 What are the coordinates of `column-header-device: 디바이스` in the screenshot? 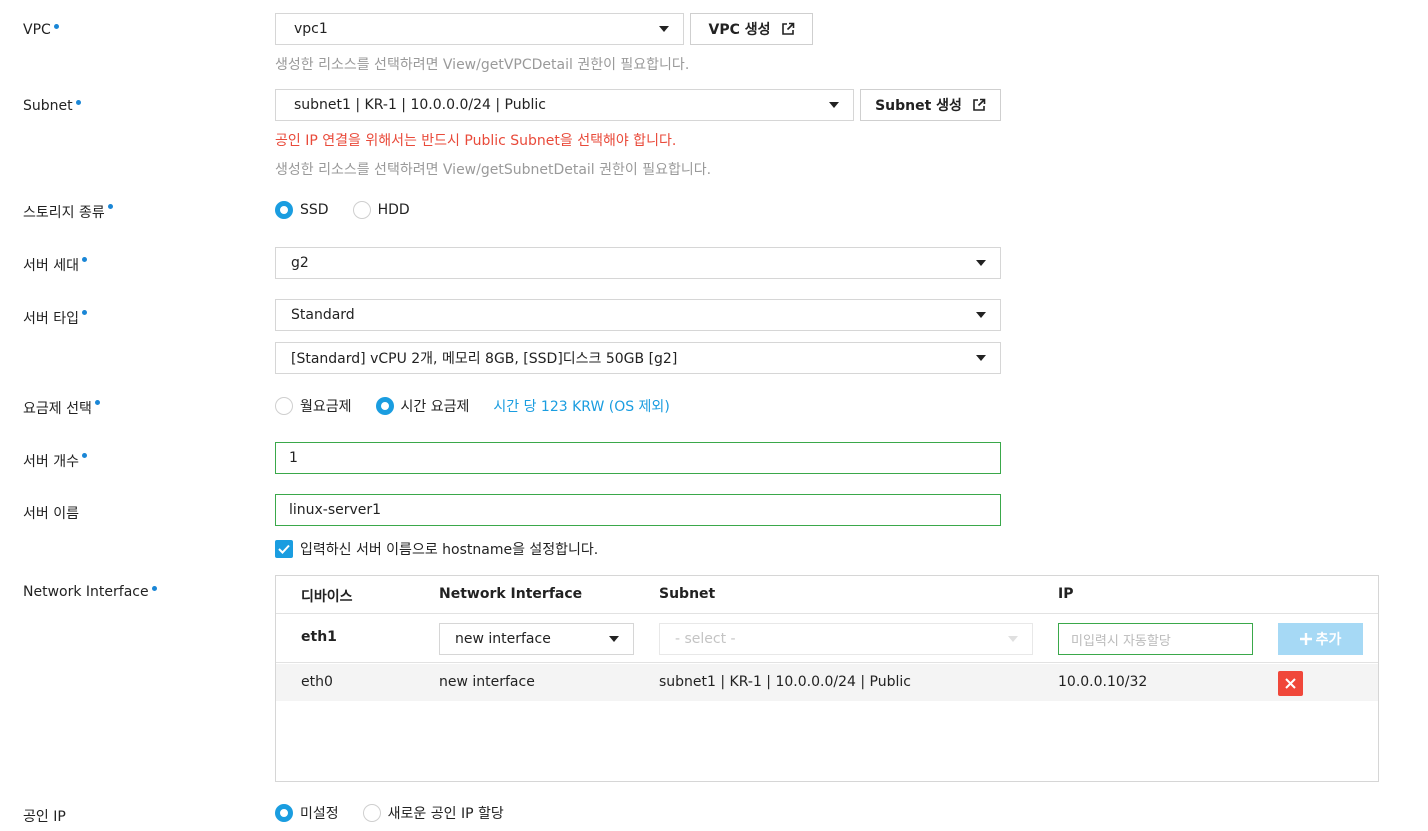 It's located at (327, 597).